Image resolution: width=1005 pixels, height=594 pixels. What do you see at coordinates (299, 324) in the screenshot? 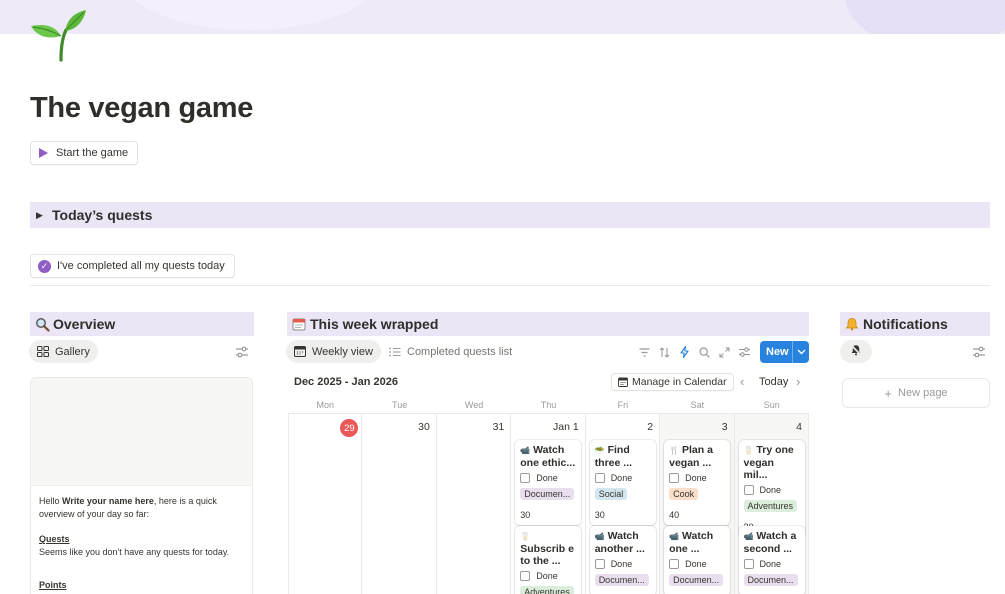
I see `calendar-icon` at bounding box center [299, 324].